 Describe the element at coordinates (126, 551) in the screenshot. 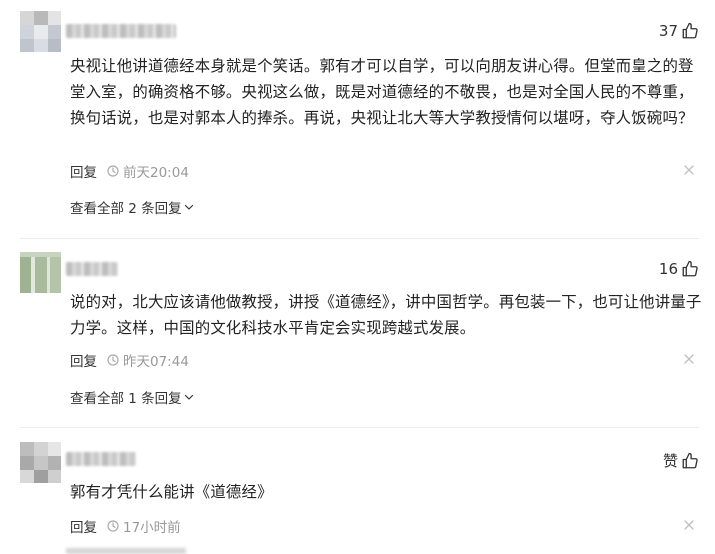

I see `next-comment-partial` at that location.